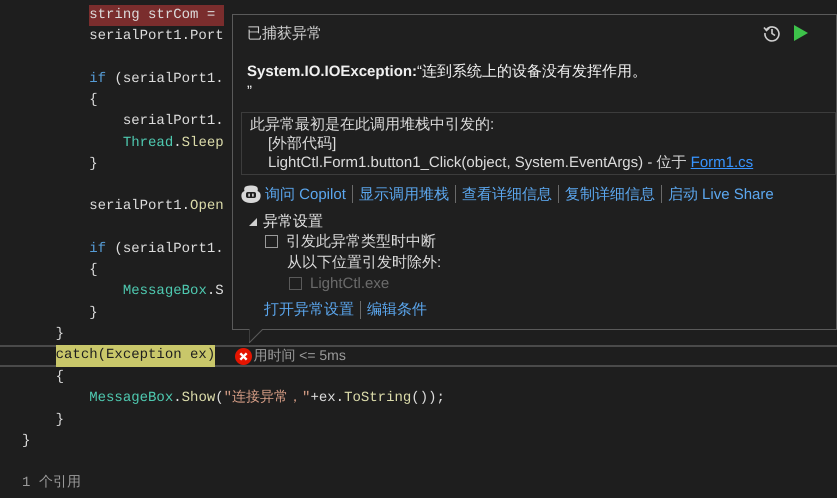 This screenshot has width=837, height=498. I want to click on continue-icon, so click(801, 33).